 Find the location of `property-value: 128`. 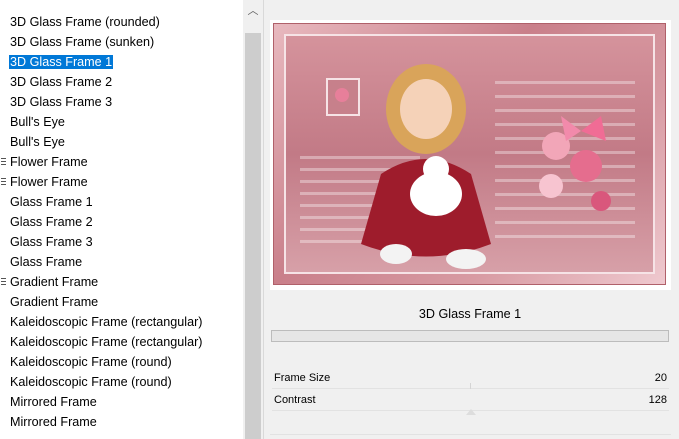

property-value: 128 is located at coordinates (658, 400).